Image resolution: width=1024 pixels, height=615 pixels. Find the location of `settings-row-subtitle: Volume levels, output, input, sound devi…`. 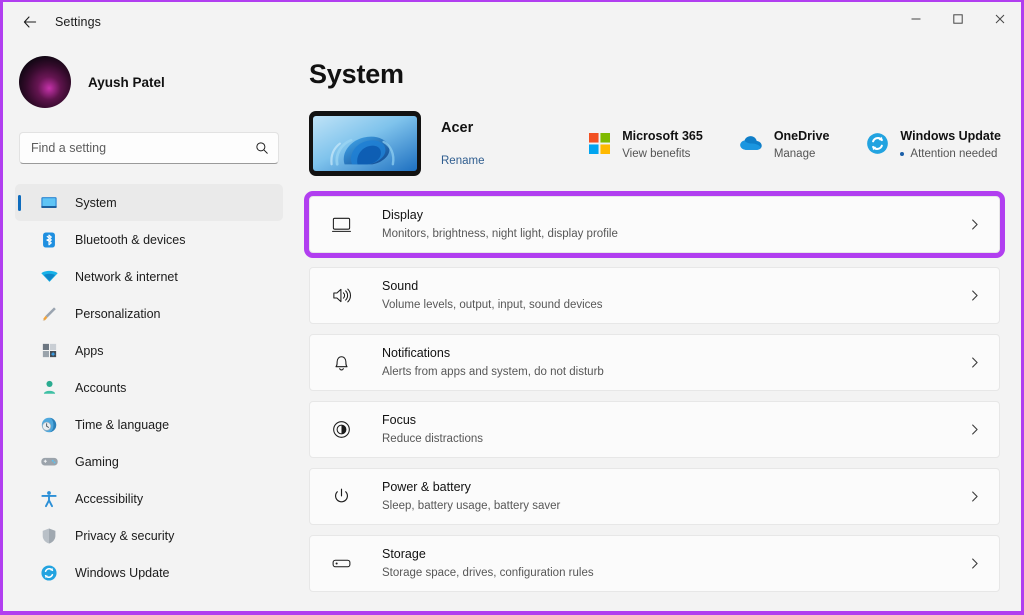

settings-row-subtitle: Volume levels, output, input, sound devi… is located at coordinates (492, 304).